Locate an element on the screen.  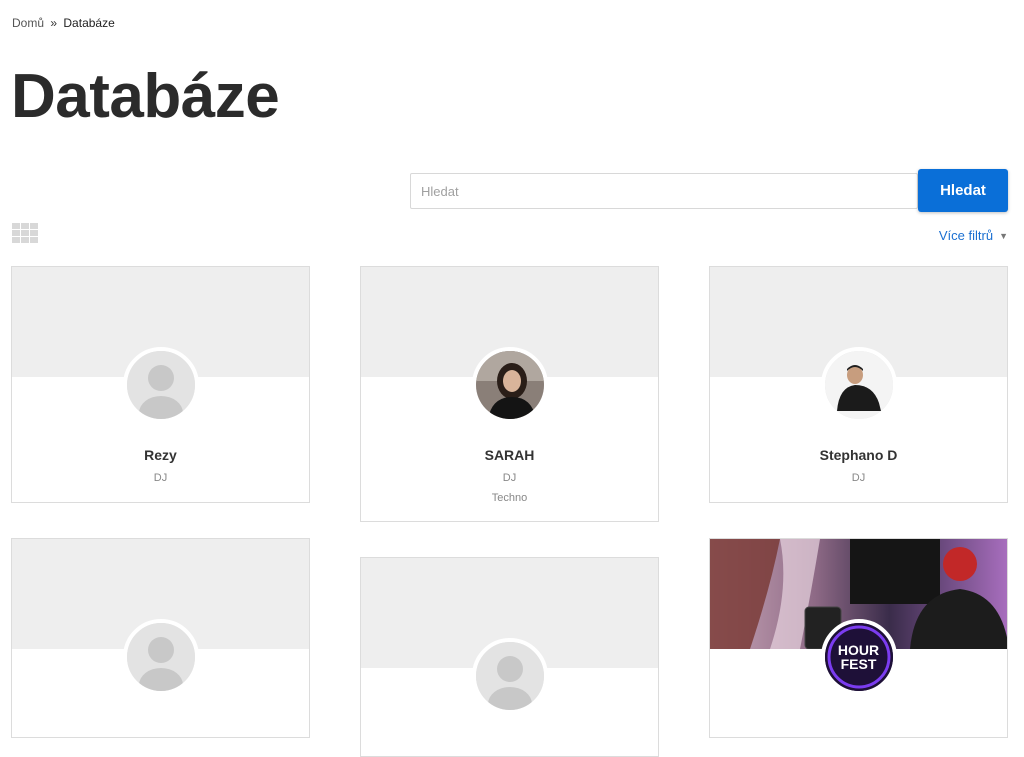
card-name: Rezy is located at coordinates (160, 455).